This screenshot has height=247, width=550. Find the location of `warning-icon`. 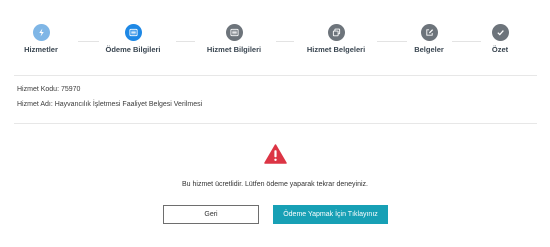

warning-icon is located at coordinates (275, 156).